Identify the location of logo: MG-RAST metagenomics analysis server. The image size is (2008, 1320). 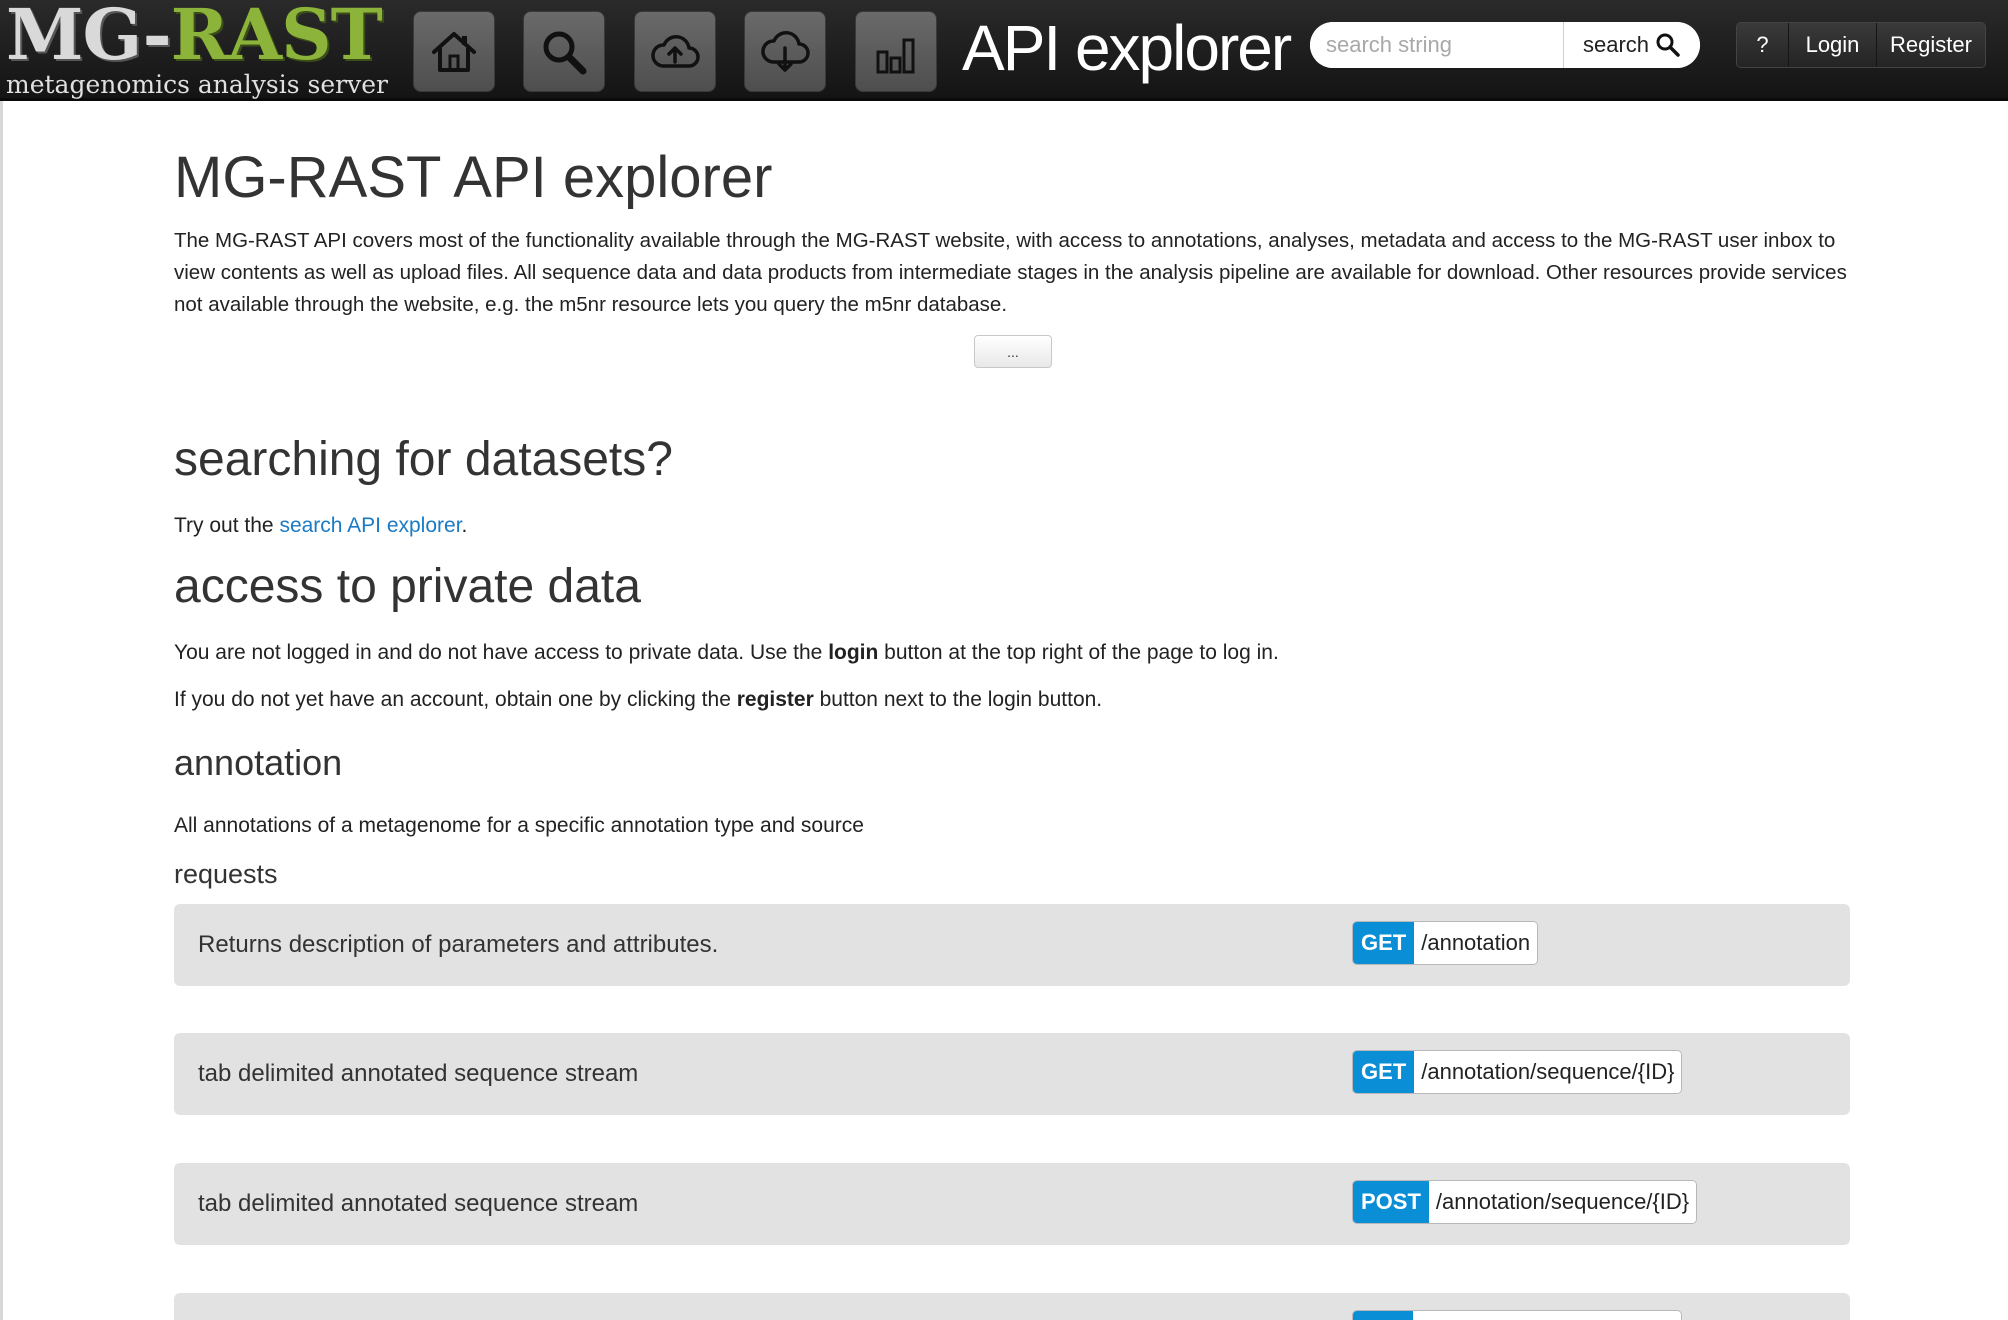
(195, 49).